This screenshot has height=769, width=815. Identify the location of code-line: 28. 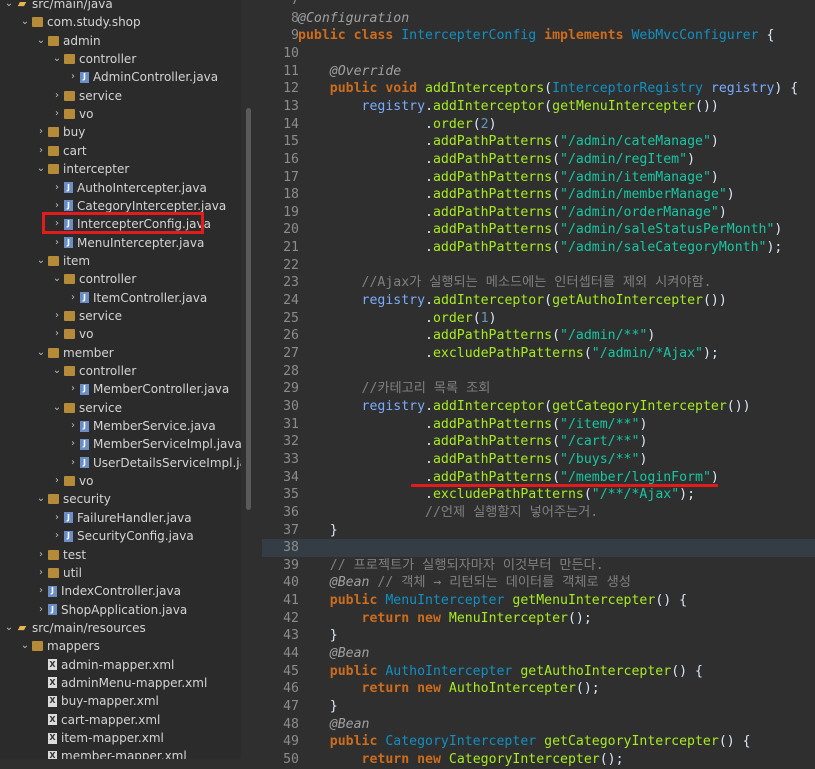
(536, 372).